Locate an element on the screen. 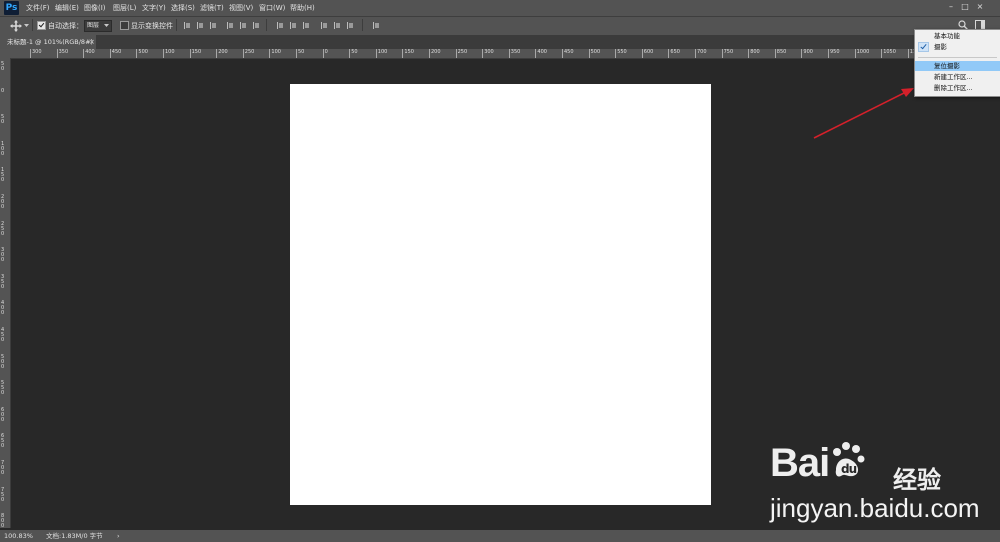 This screenshot has height=542, width=1000. zoom-level: 100.83% is located at coordinates (18, 536).